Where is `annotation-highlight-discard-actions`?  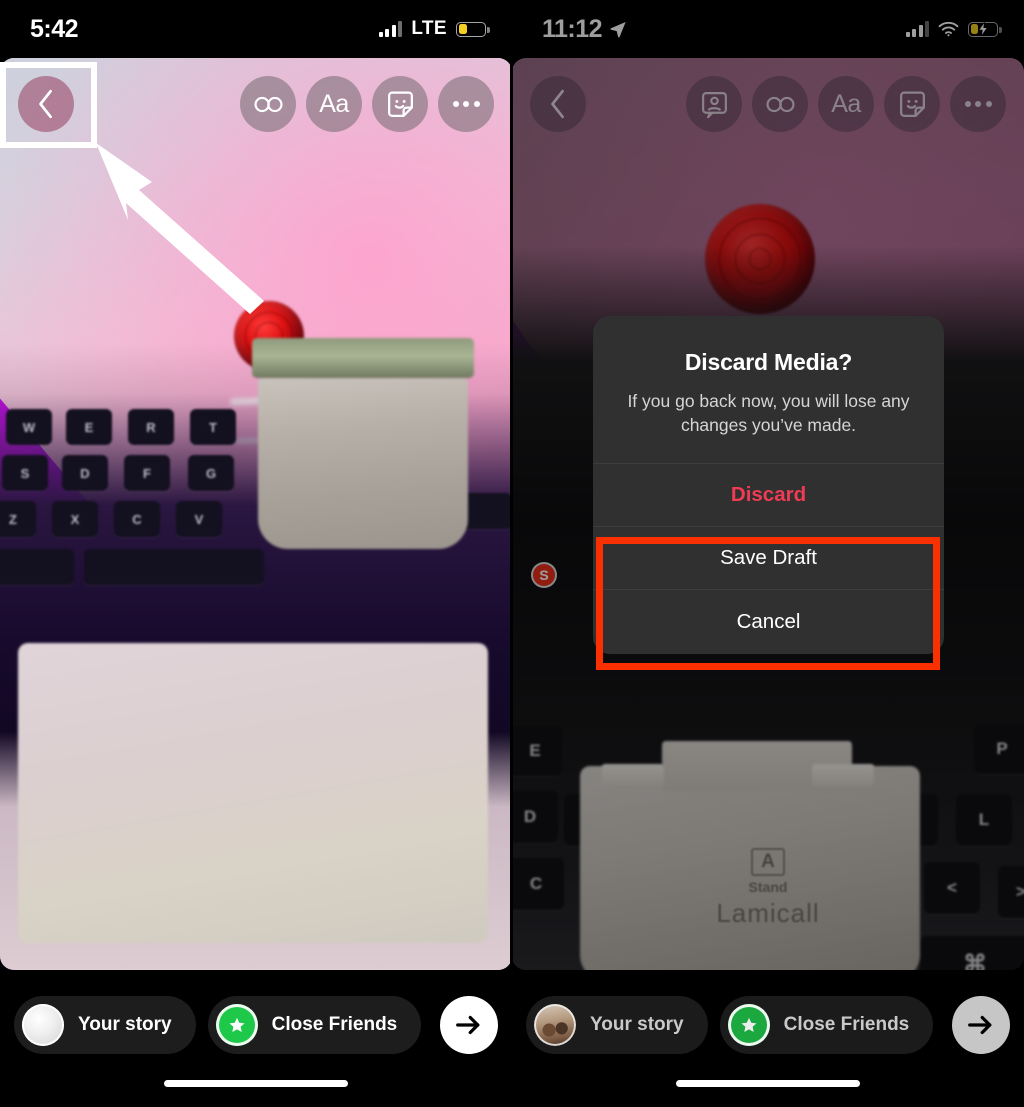 annotation-highlight-discard-actions is located at coordinates (768, 603).